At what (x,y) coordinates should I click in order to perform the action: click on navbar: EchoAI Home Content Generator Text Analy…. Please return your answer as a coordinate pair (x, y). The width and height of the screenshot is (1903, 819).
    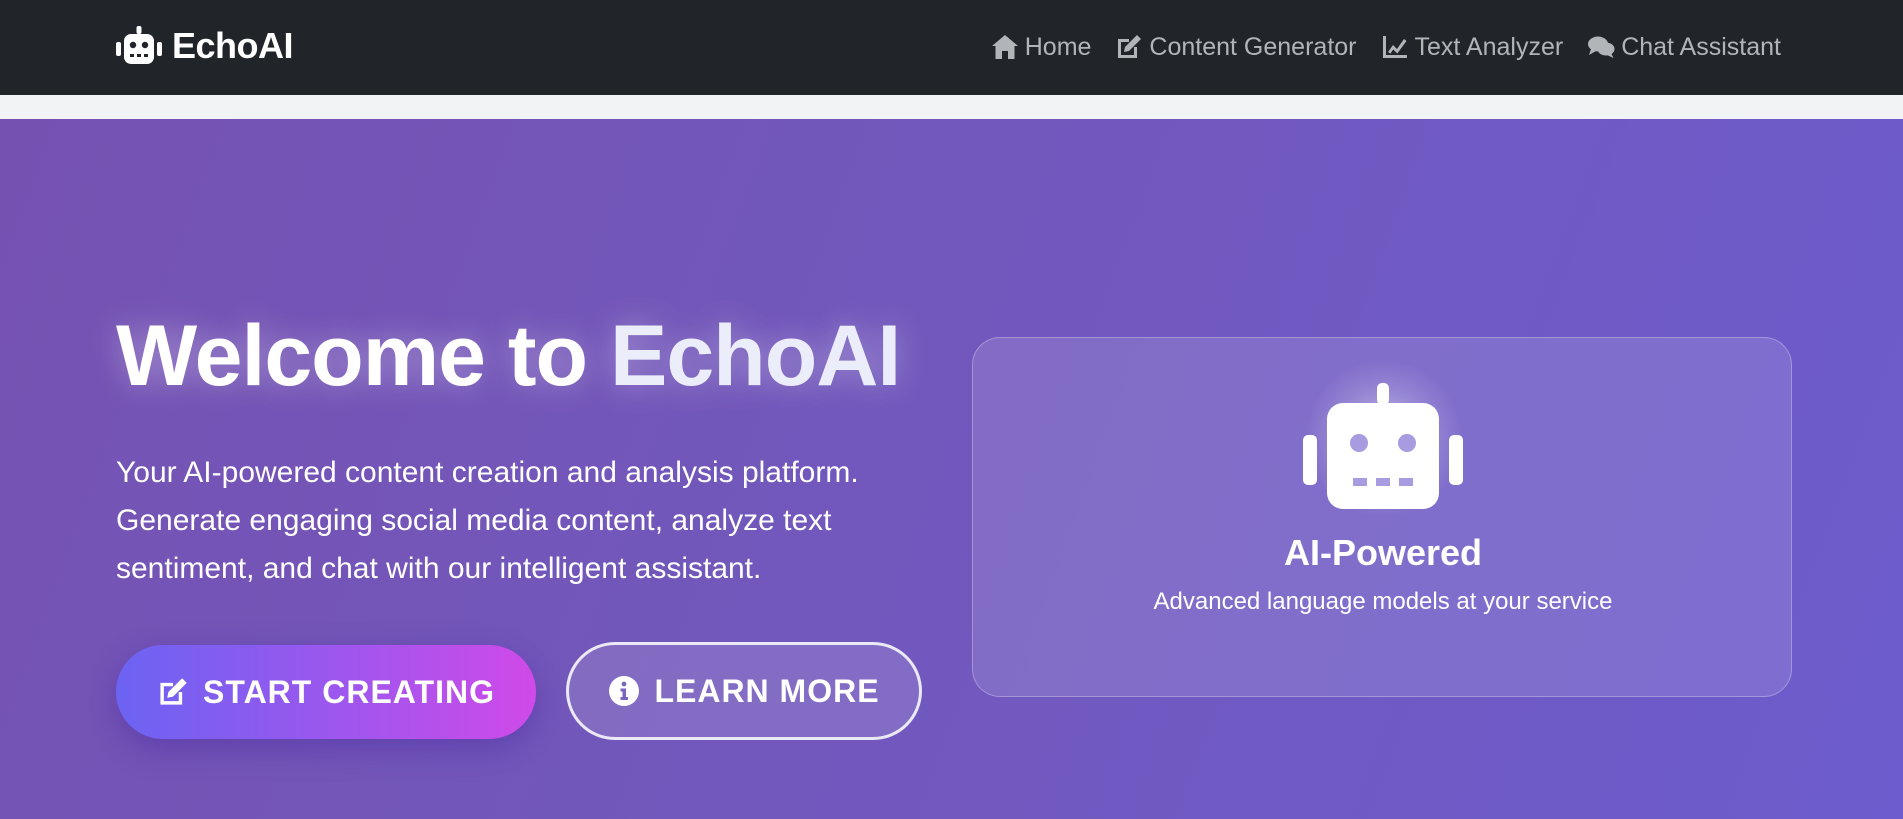
    Looking at the image, I should click on (951, 47).